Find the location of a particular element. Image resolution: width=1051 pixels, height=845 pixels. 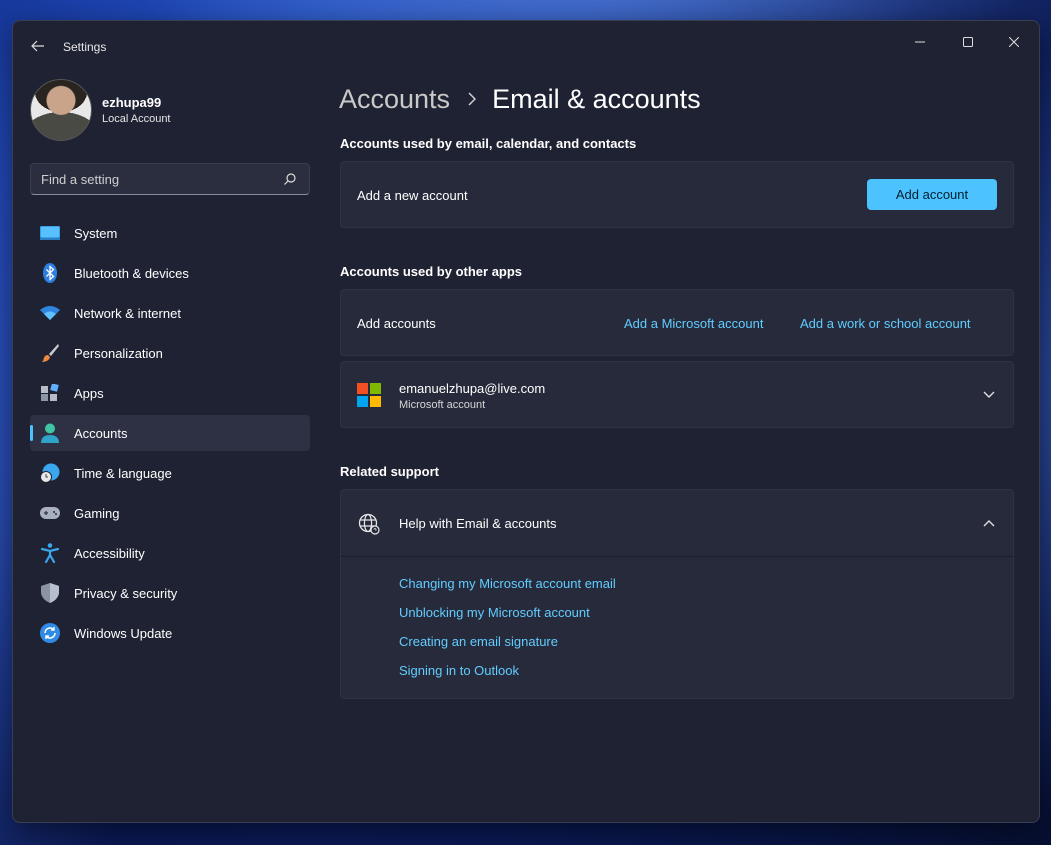

minimize-button is located at coordinates (920, 42).